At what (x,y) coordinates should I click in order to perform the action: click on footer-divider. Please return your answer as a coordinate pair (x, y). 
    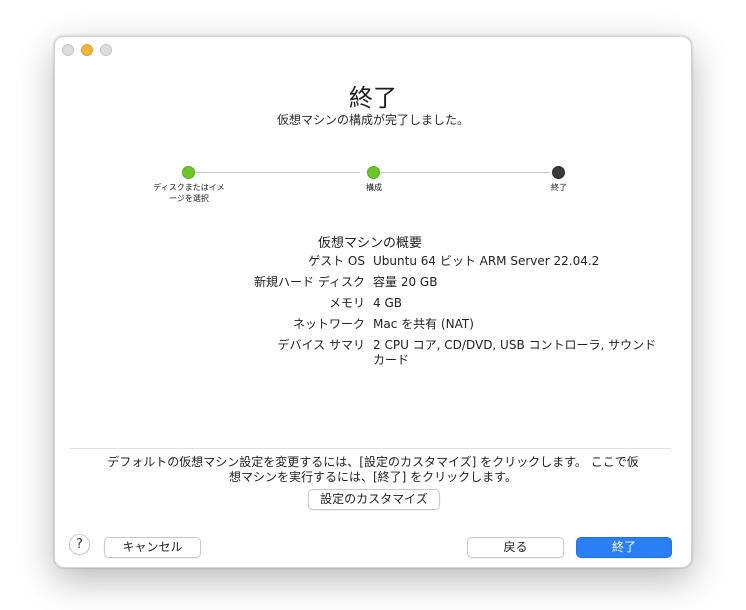
    Looking at the image, I should click on (370, 448).